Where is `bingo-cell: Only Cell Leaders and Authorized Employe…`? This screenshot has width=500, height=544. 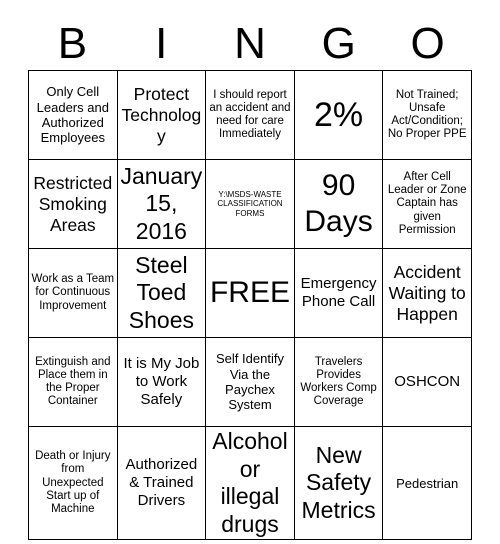 bingo-cell: Only Cell Leaders and Authorized Employe… is located at coordinates (73, 115).